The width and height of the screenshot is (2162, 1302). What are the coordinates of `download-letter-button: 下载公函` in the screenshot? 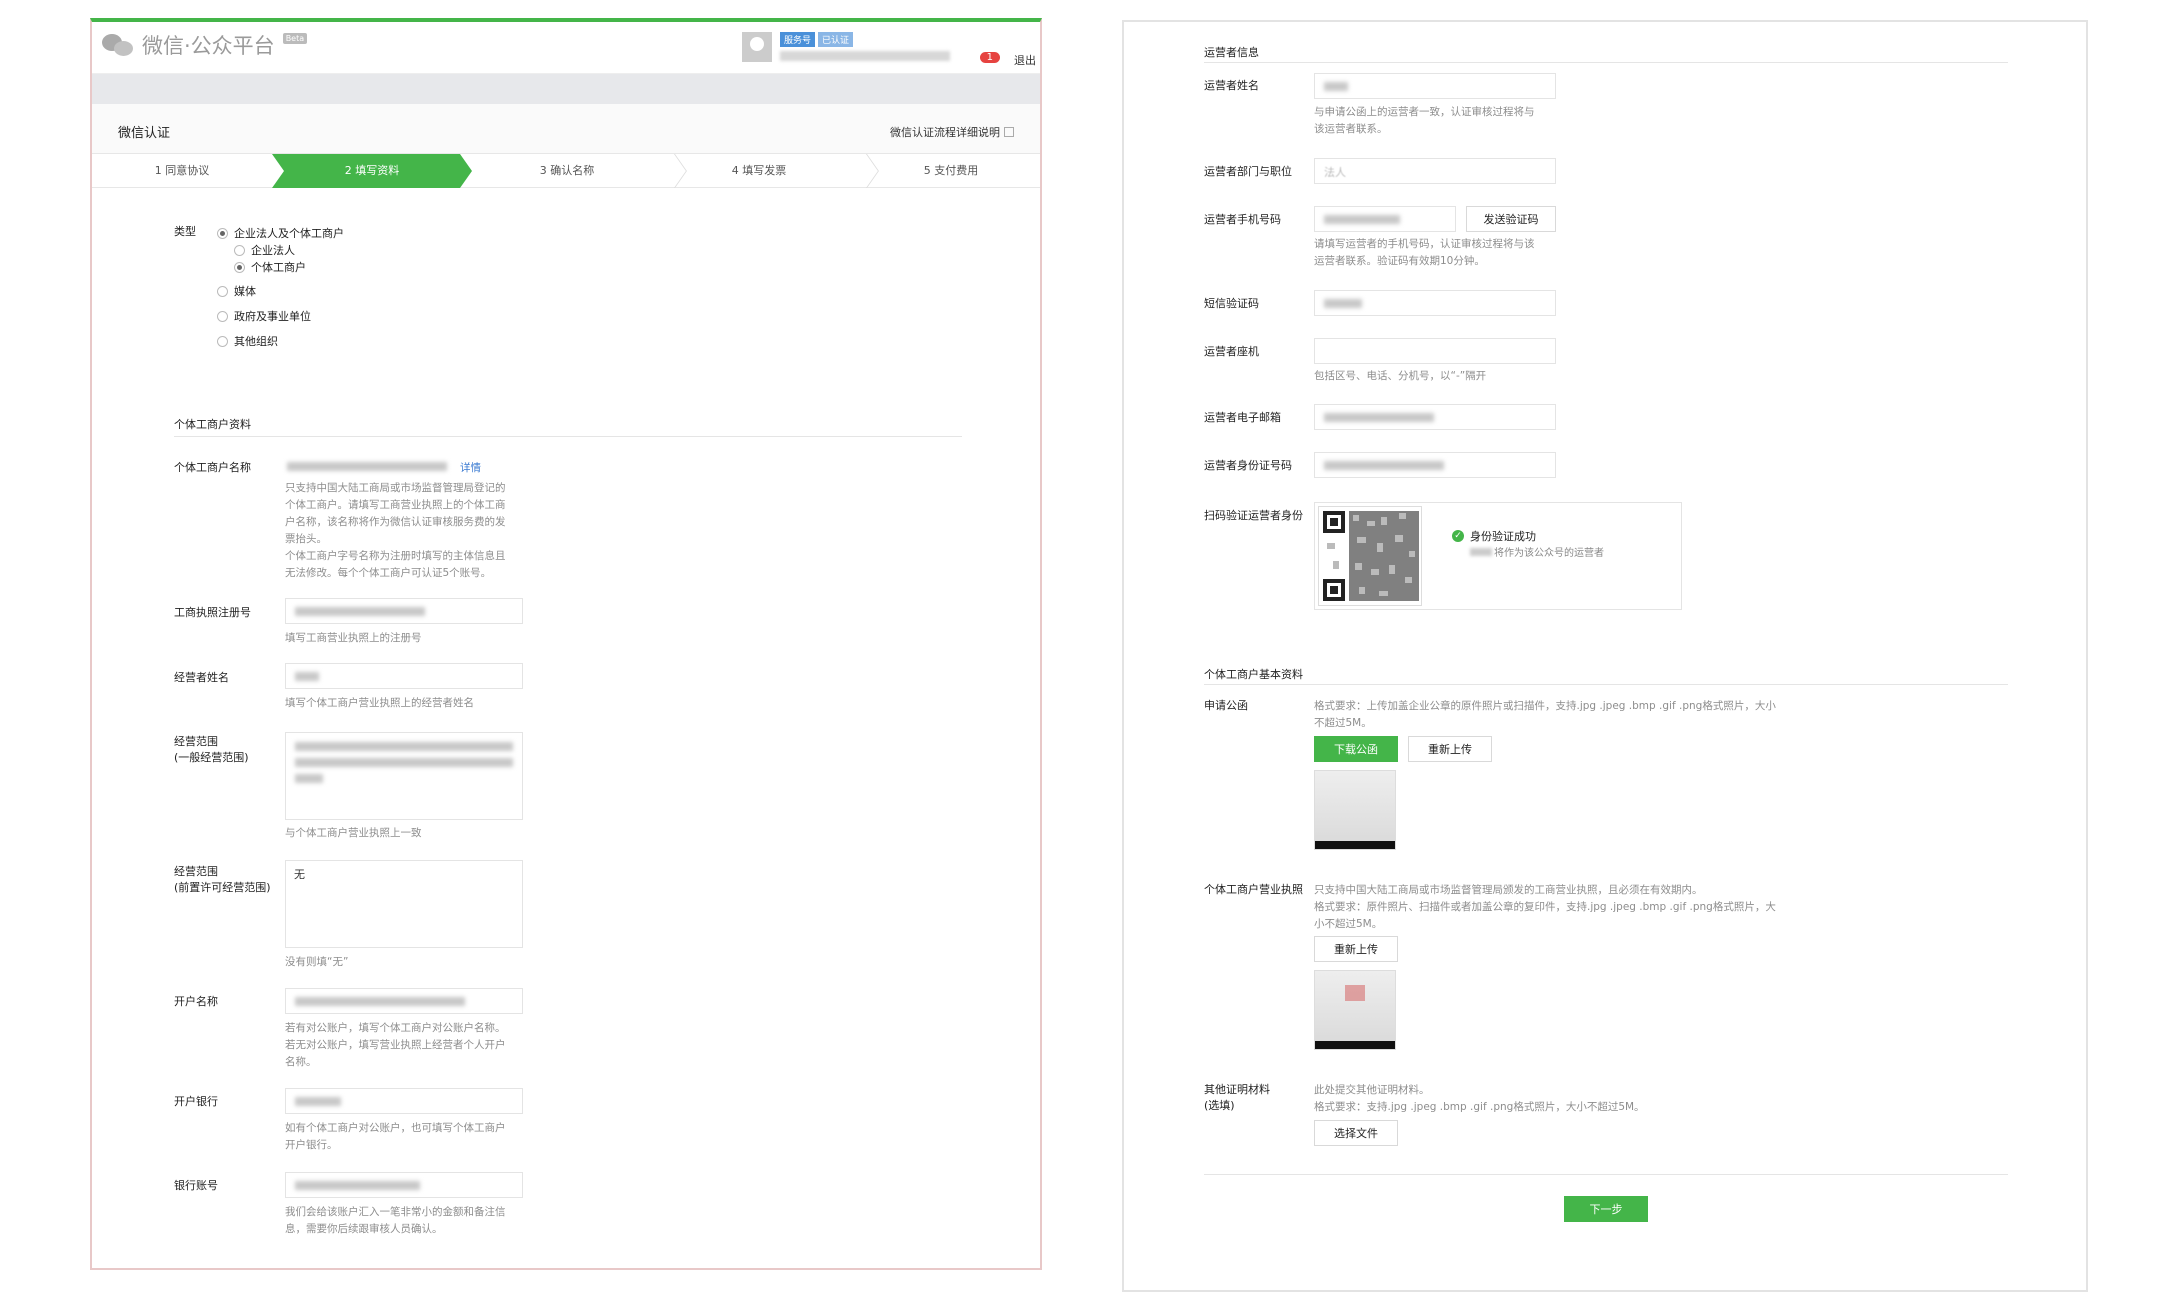 It's located at (1356, 749).